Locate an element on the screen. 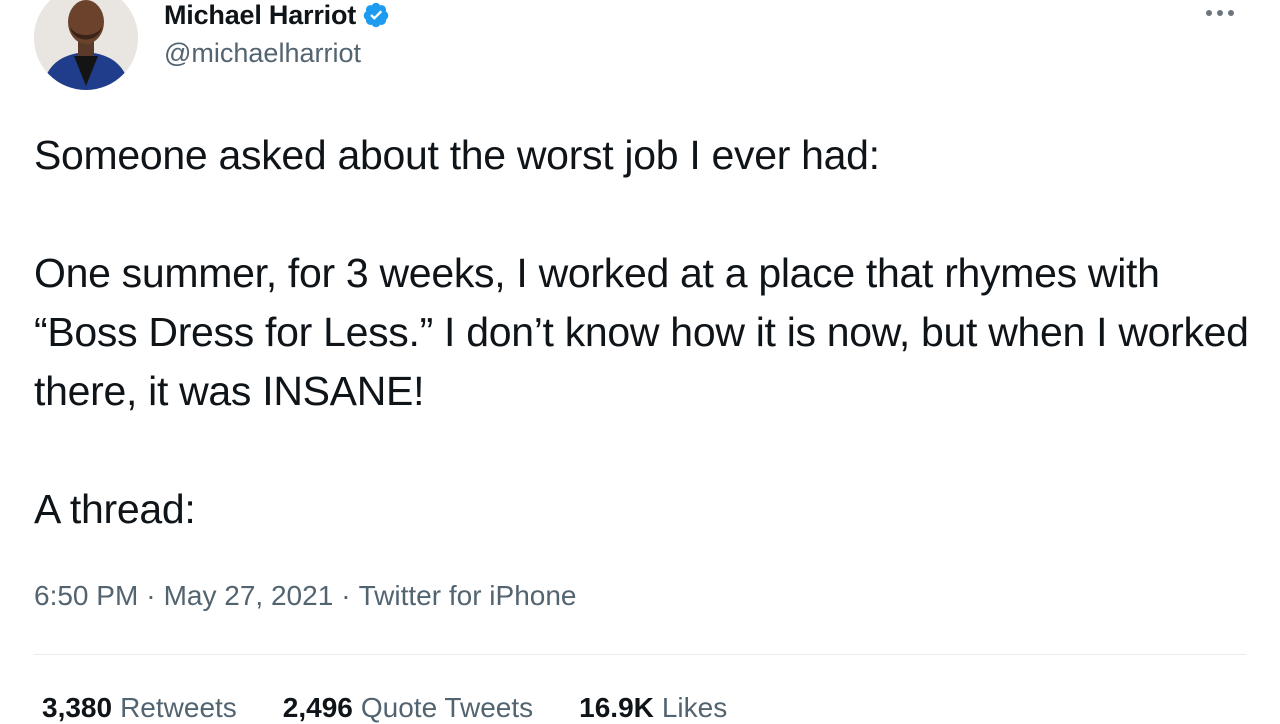  retweets-stat: 3,380 Retweets is located at coordinates (139, 708).